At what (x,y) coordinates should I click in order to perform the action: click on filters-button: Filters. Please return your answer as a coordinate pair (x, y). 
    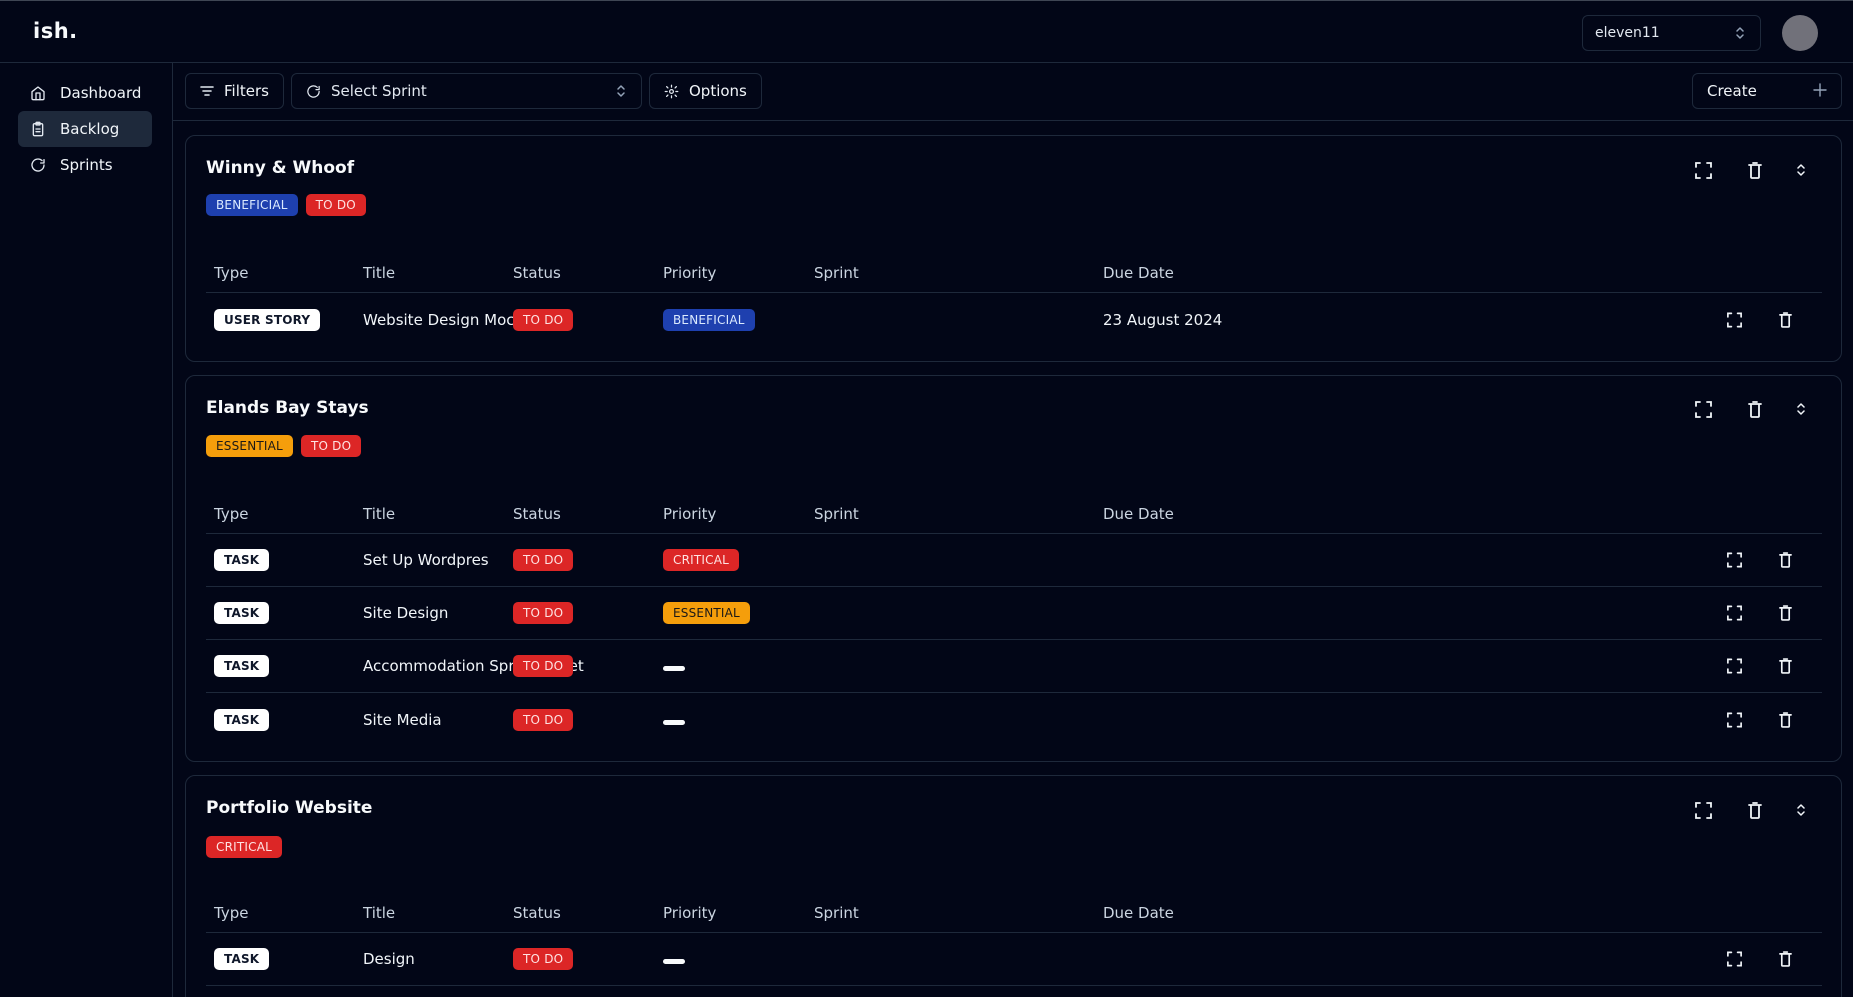
    Looking at the image, I should click on (234, 91).